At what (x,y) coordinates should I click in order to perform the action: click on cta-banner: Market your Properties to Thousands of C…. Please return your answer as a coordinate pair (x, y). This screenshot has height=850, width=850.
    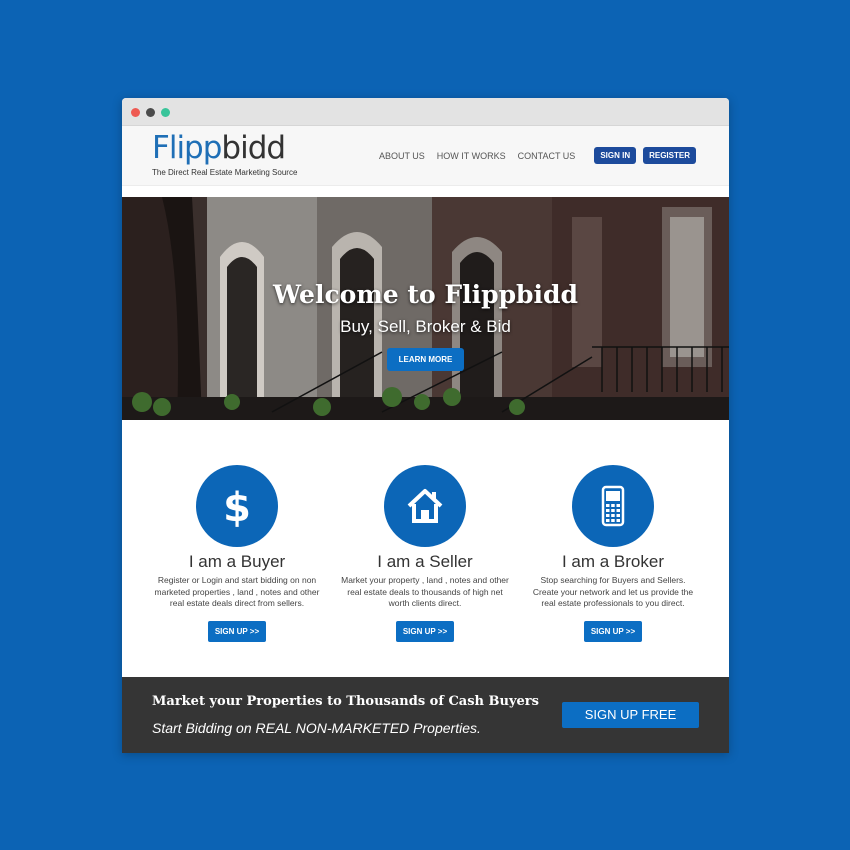
    Looking at the image, I should click on (425, 715).